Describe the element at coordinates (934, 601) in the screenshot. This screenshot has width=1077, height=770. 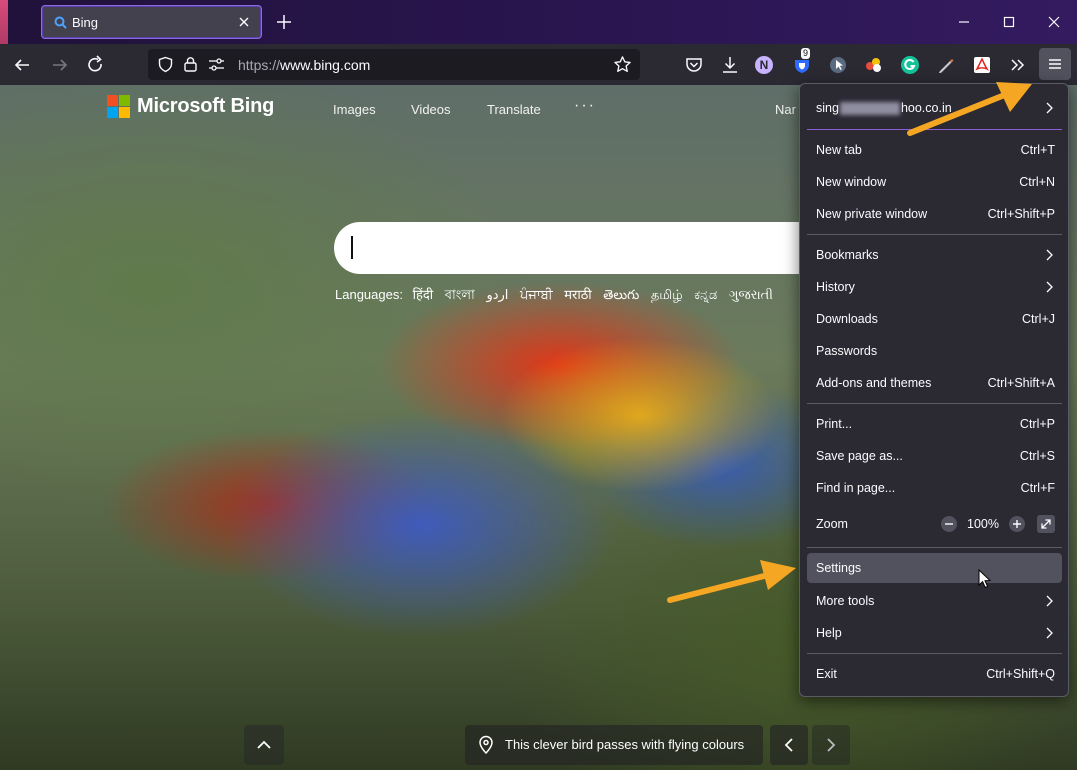
I see `menu-item-more-tools: More tools` at that location.